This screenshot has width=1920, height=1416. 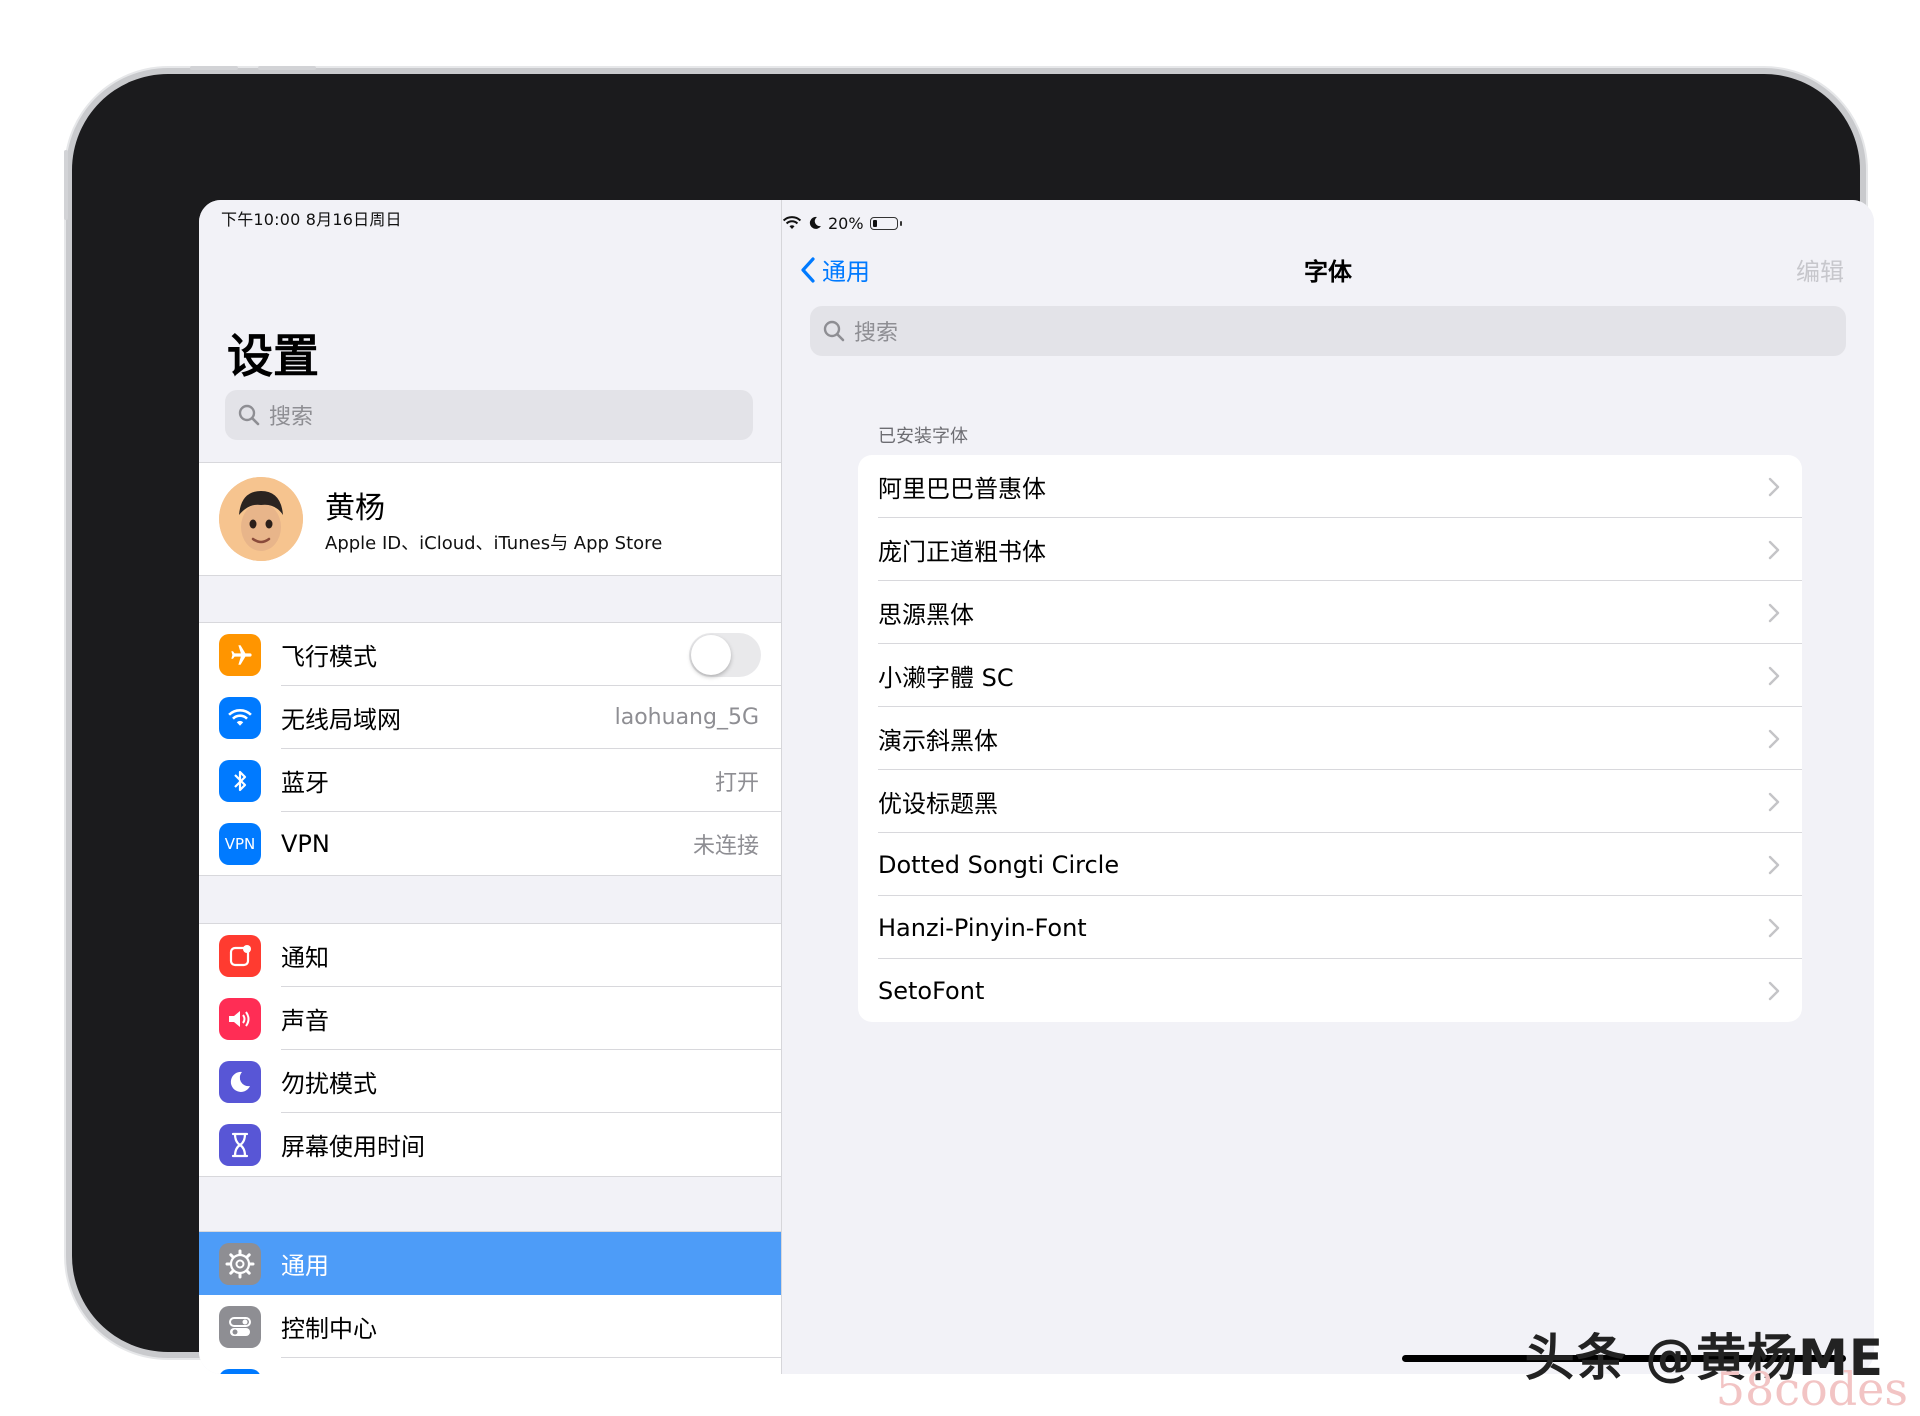 What do you see at coordinates (490, 519) in the screenshot?
I see `profile-card: 黄杨 Apple ID、iCloud、iTunes与 App Store` at bounding box center [490, 519].